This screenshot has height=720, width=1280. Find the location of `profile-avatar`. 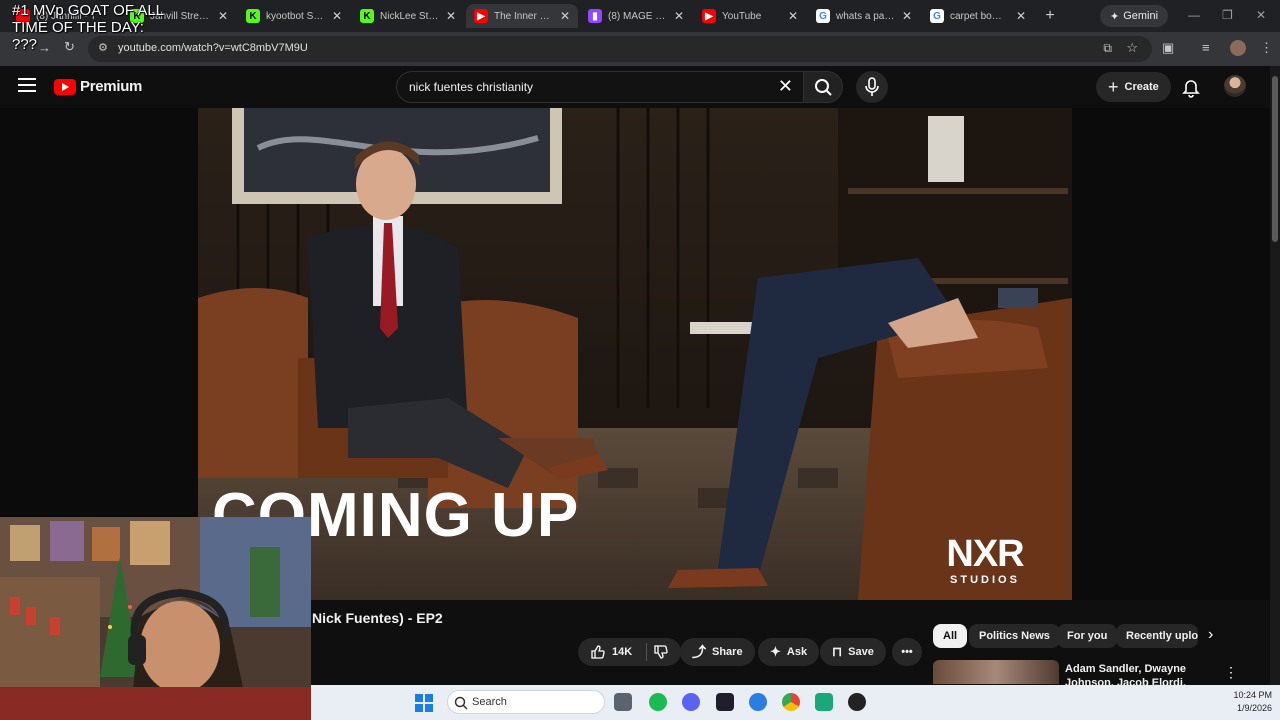

profile-avatar is located at coordinates (1238, 48).